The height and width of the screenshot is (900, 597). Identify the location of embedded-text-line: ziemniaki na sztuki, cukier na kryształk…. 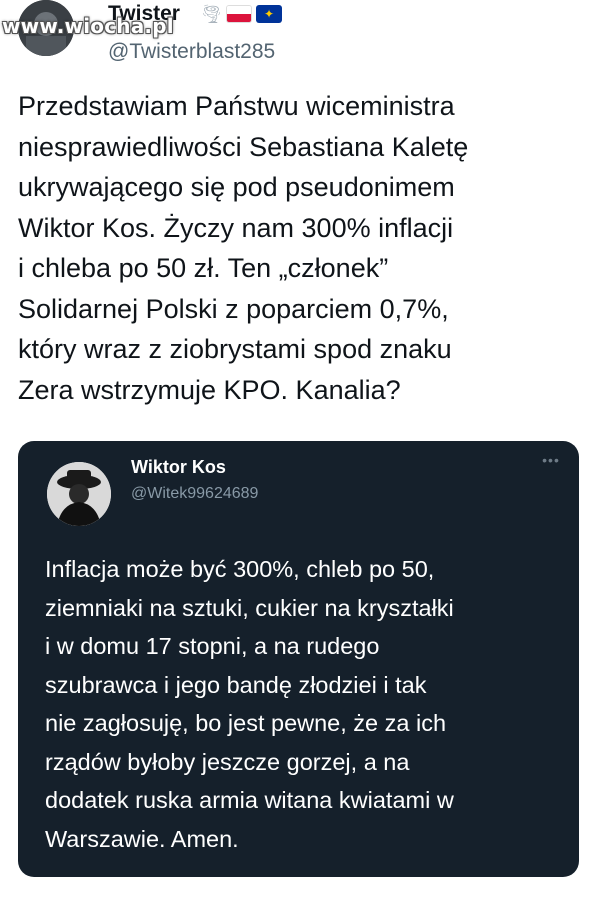
(249, 607).